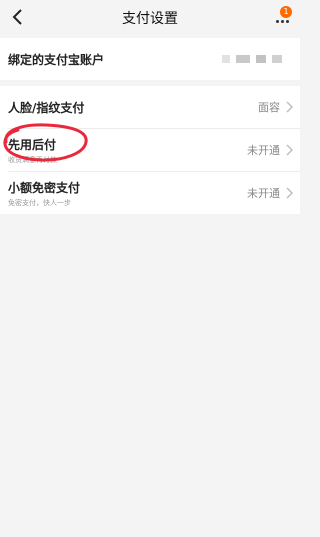  What do you see at coordinates (32, 144) in the screenshot?
I see `pay-later-title: 先用后付` at bounding box center [32, 144].